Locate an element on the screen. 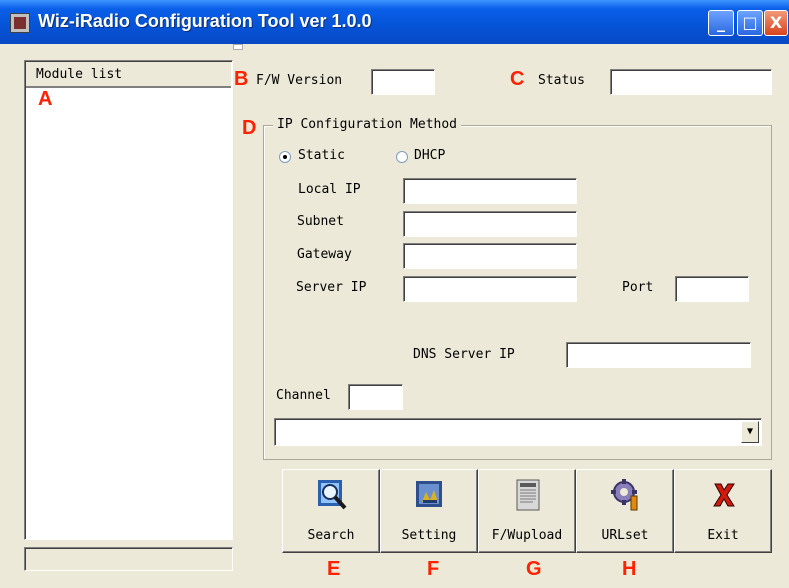 The image size is (789, 588). dhcp-radio is located at coordinates (402, 157).